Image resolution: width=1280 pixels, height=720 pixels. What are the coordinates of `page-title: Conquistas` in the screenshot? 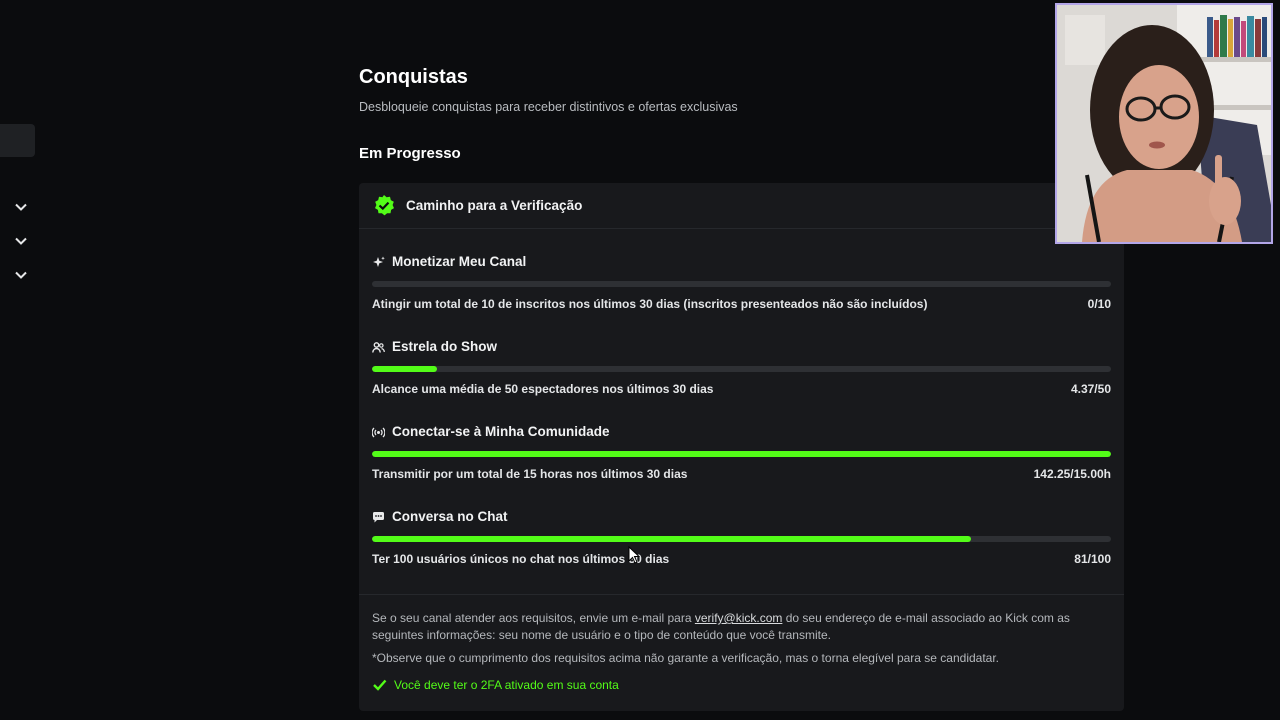 It's located at (413, 77).